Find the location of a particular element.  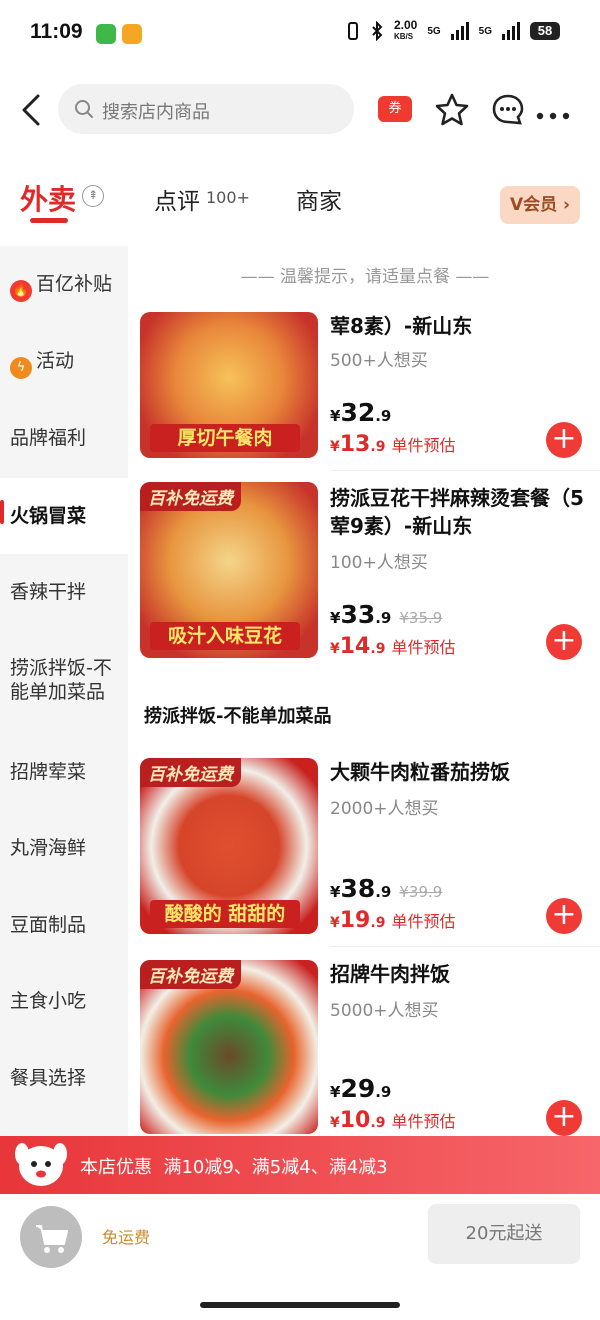

sidebar-item-hotpot: 火锅冒菜 is located at coordinates (64, 516).